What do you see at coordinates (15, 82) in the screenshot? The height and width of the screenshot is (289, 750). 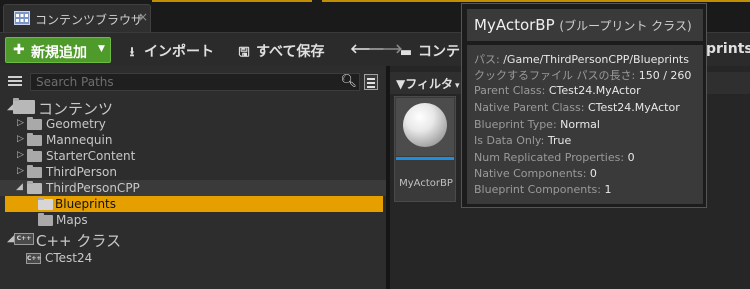 I see `sources-toggle-icon` at bounding box center [15, 82].